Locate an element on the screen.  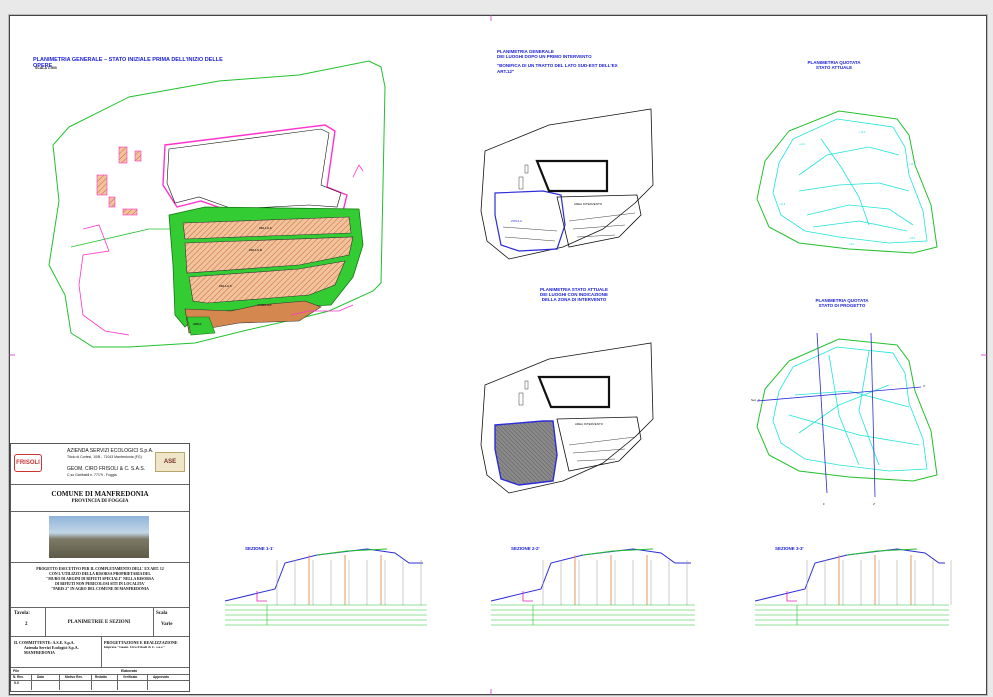
rev-col-1: N. Rev. is located at coordinates (18, 677).